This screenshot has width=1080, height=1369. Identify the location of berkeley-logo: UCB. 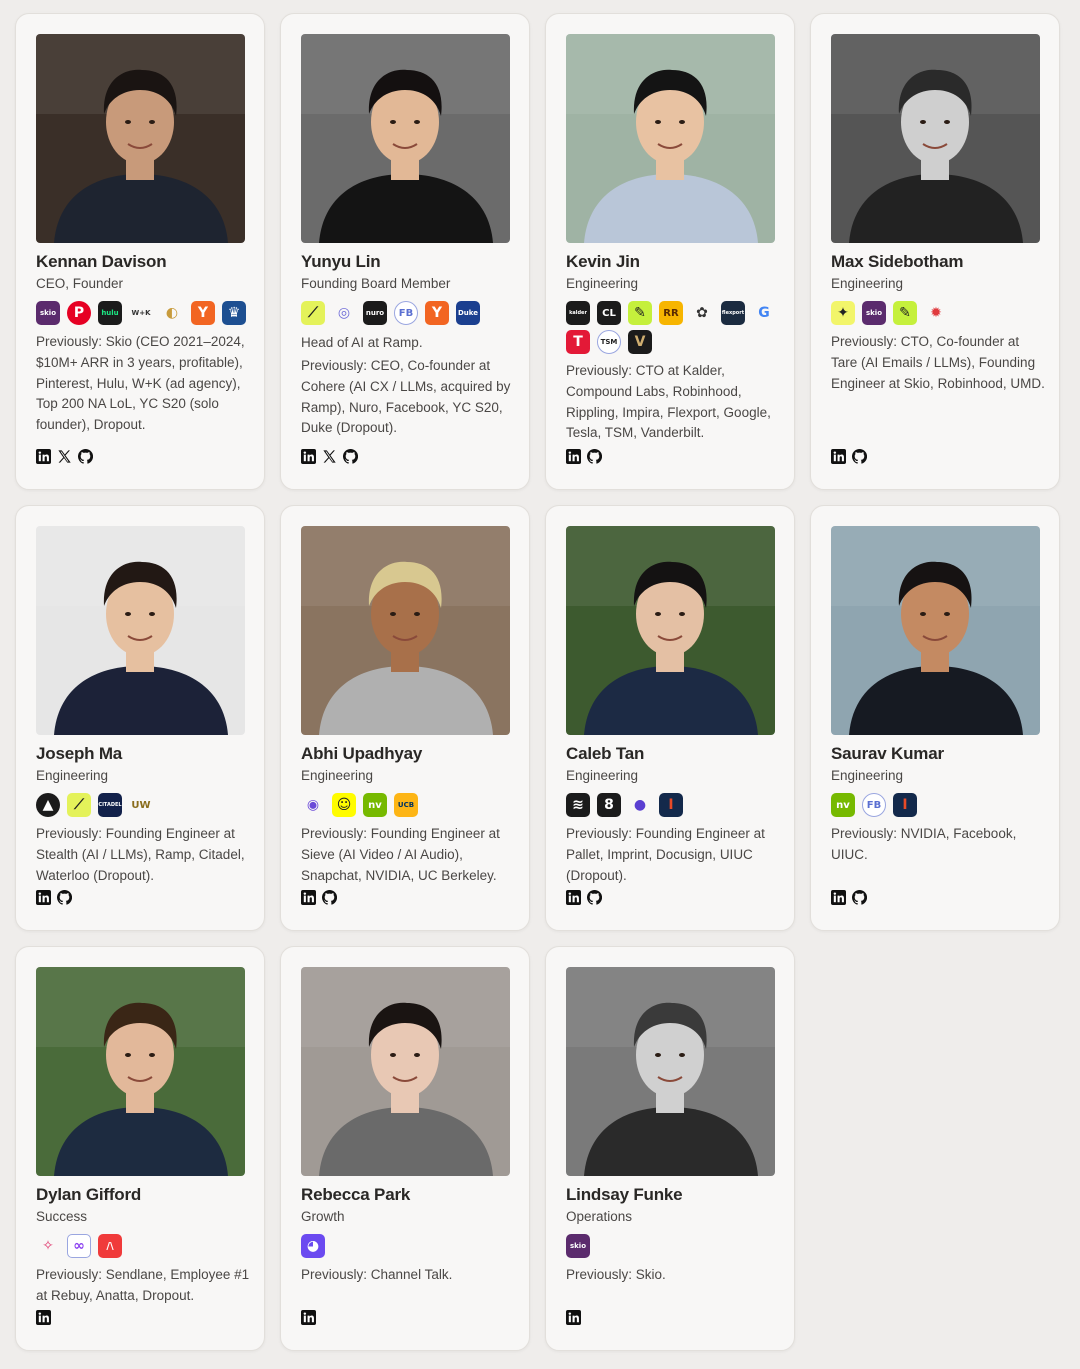
(406, 805).